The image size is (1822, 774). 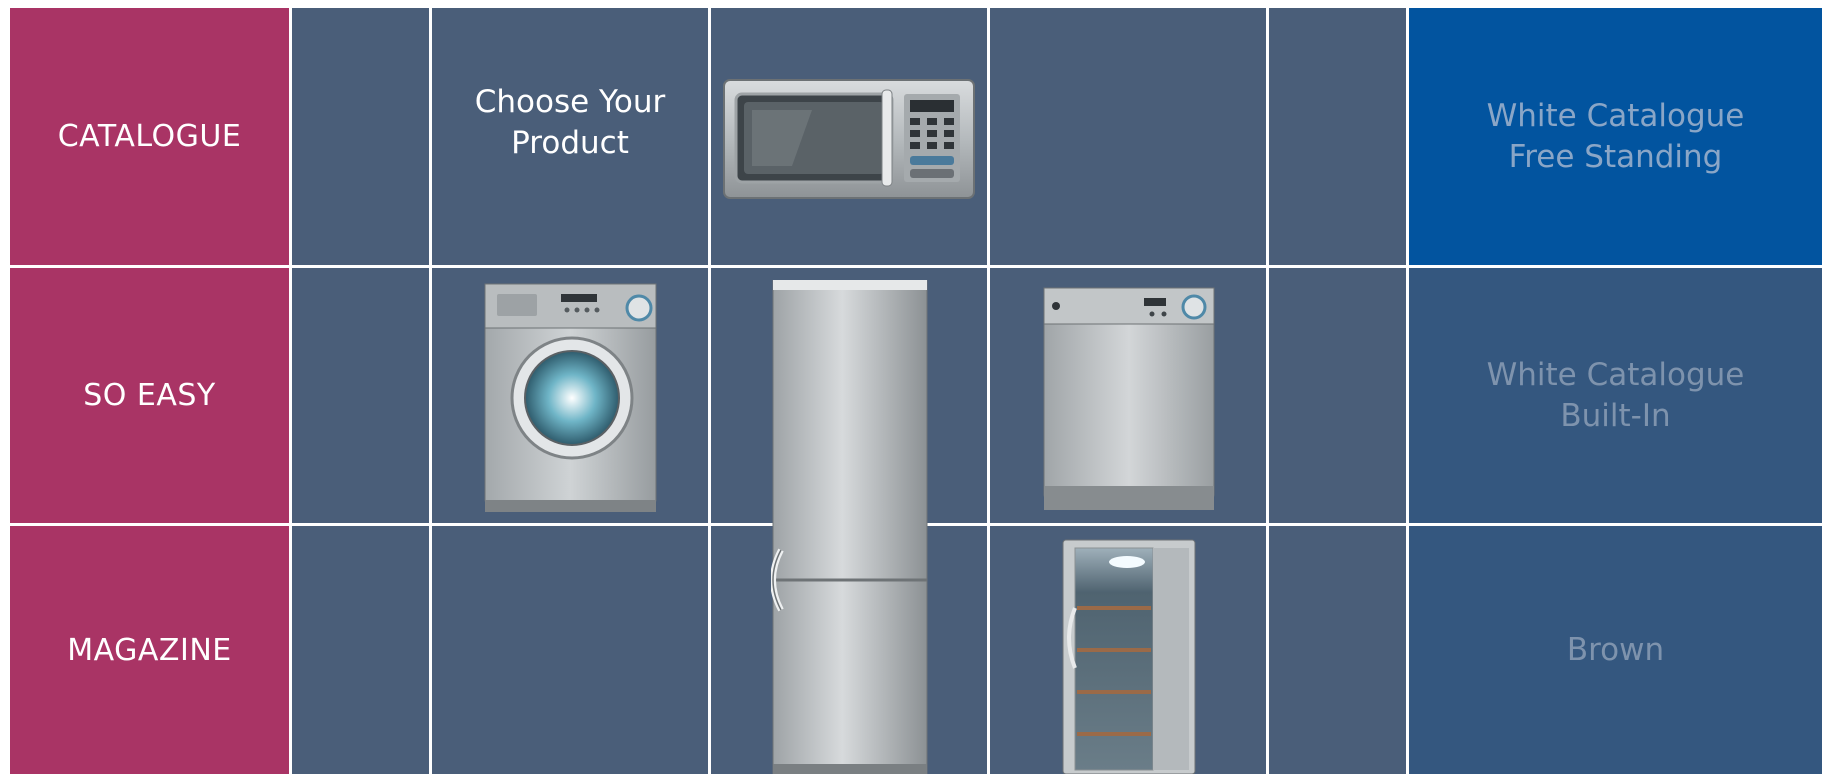 I want to click on catalogue-brown-label: Brown, so click(x=1615, y=649).